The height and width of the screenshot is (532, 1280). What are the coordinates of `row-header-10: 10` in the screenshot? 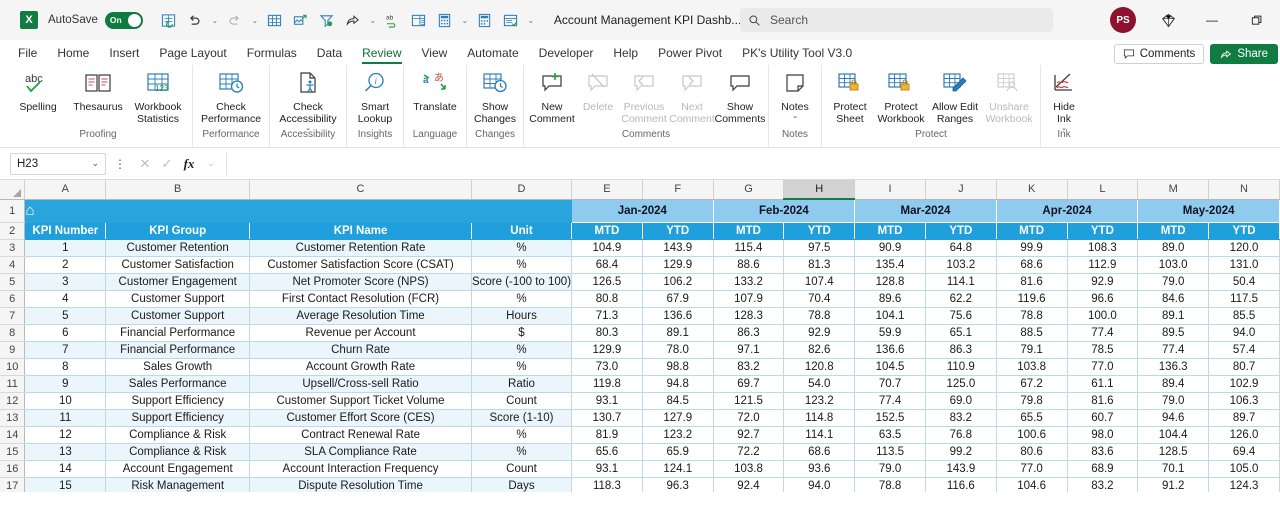 It's located at (13, 367).